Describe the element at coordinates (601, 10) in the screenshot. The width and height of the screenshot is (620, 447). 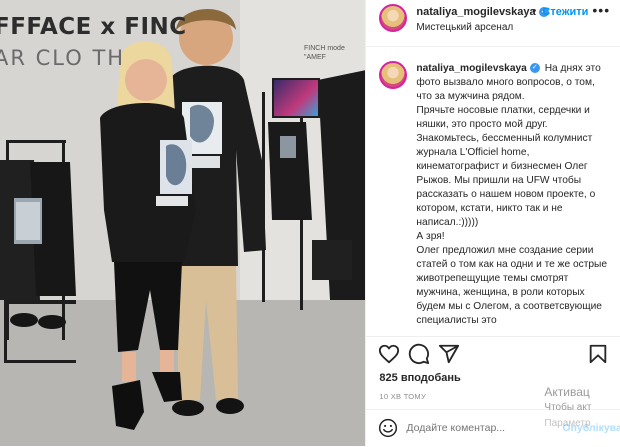
I see `more-horizontal-icon: •••` at that location.